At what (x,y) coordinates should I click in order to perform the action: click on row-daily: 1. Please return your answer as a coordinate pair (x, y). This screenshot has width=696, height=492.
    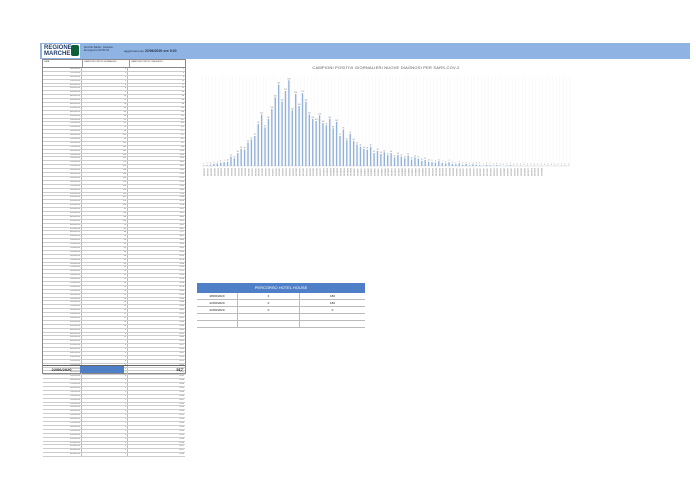
    Looking at the image, I should click on (105, 388).